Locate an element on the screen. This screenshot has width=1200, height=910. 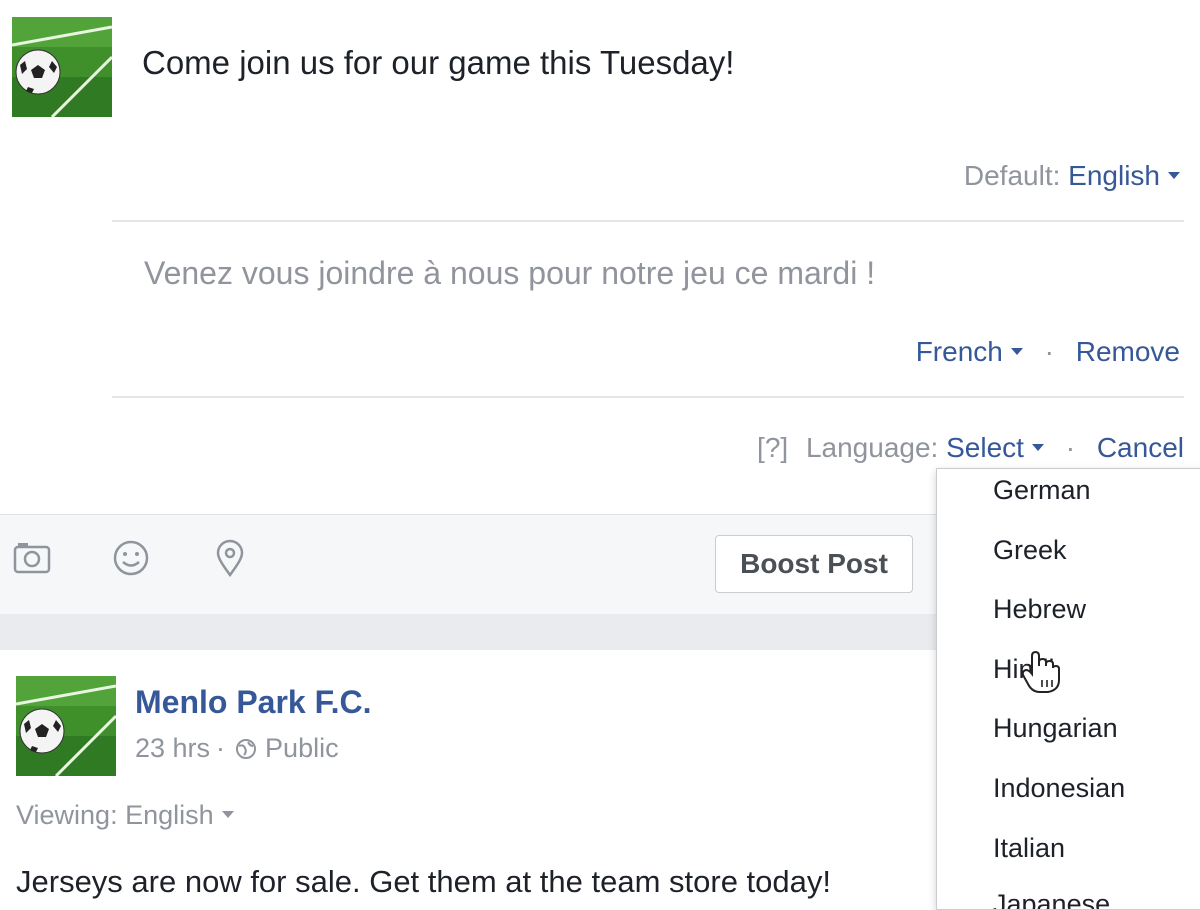
language-select-value: Select is located at coordinates (985, 447).